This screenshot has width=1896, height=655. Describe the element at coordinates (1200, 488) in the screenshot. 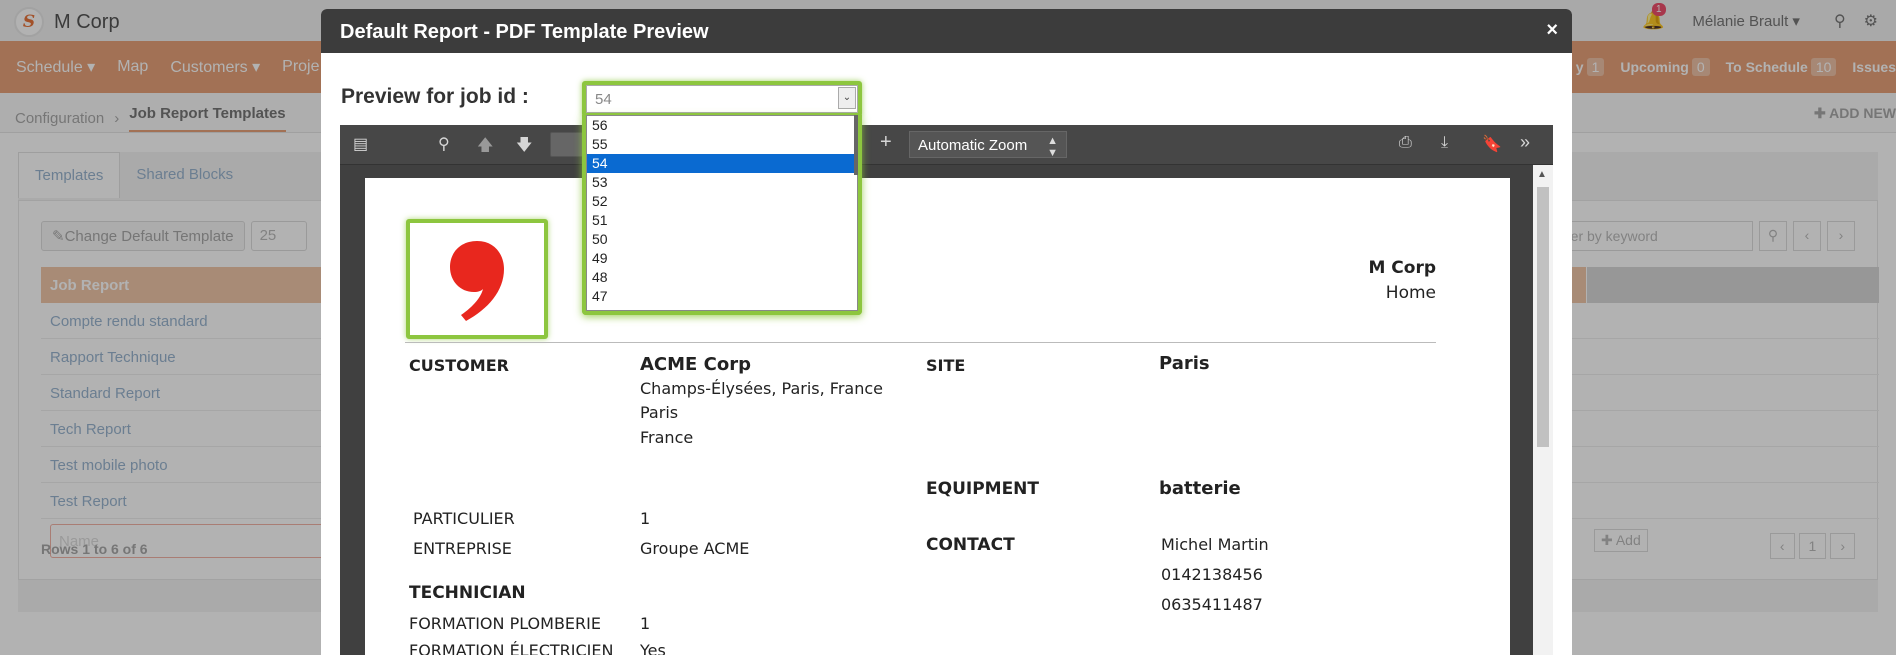

I see `equipment-value: batterie` at that location.